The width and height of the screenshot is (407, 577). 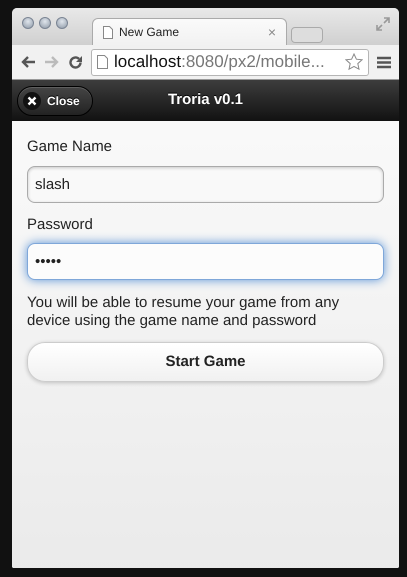 I want to click on browser-tab: New Game ×, so click(x=189, y=31).